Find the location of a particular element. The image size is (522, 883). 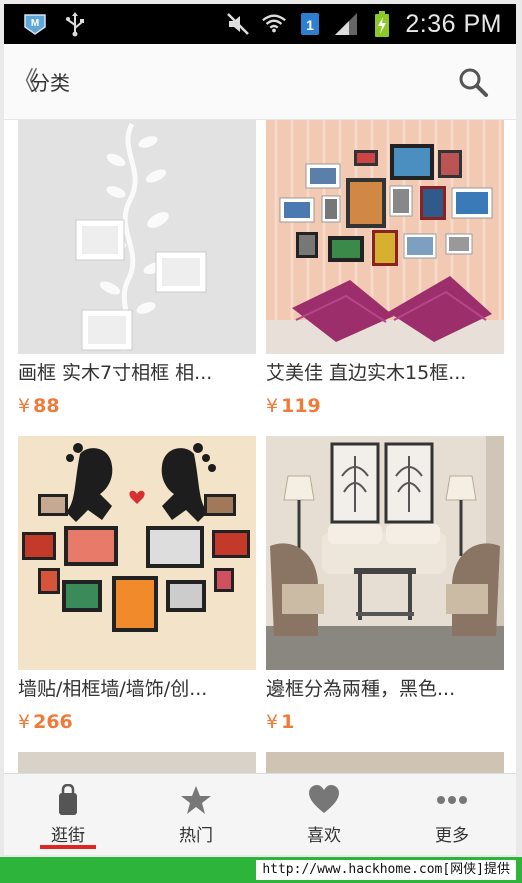

tab-browse: 逛街 is located at coordinates (68, 814).